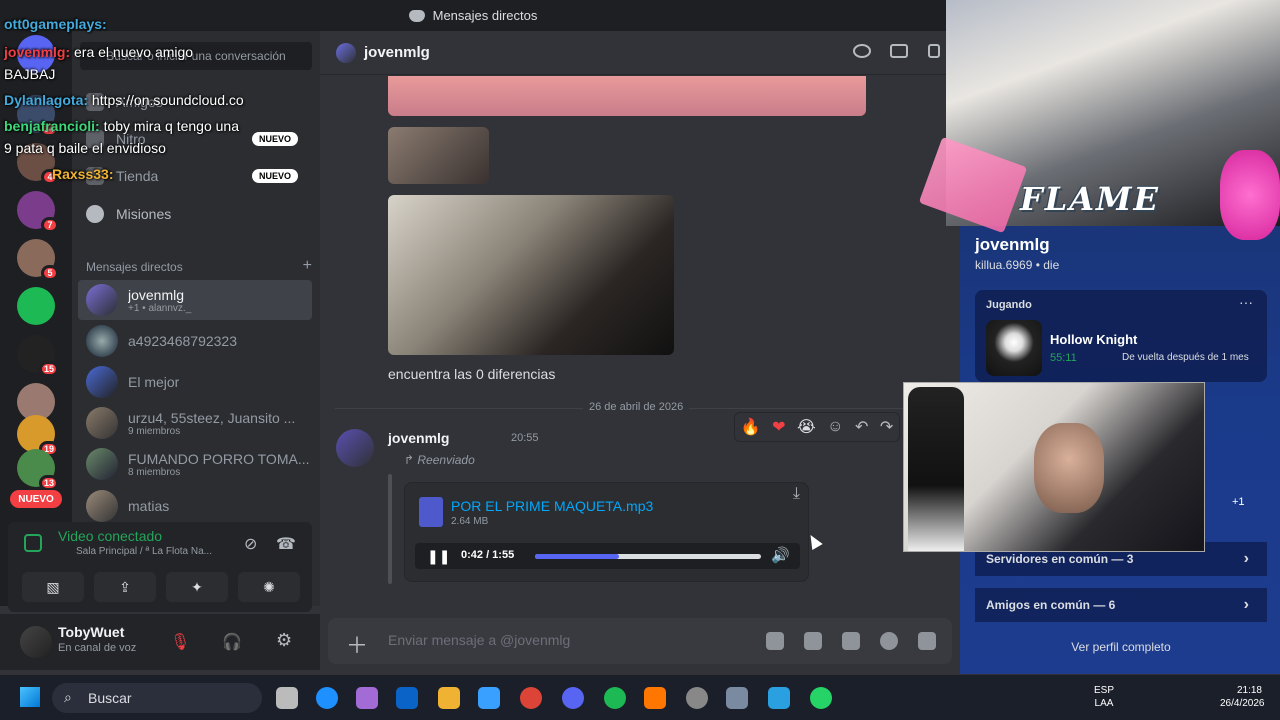 This screenshot has height=720, width=1280. I want to click on language-indicator: ESP LAA, so click(1104, 697).